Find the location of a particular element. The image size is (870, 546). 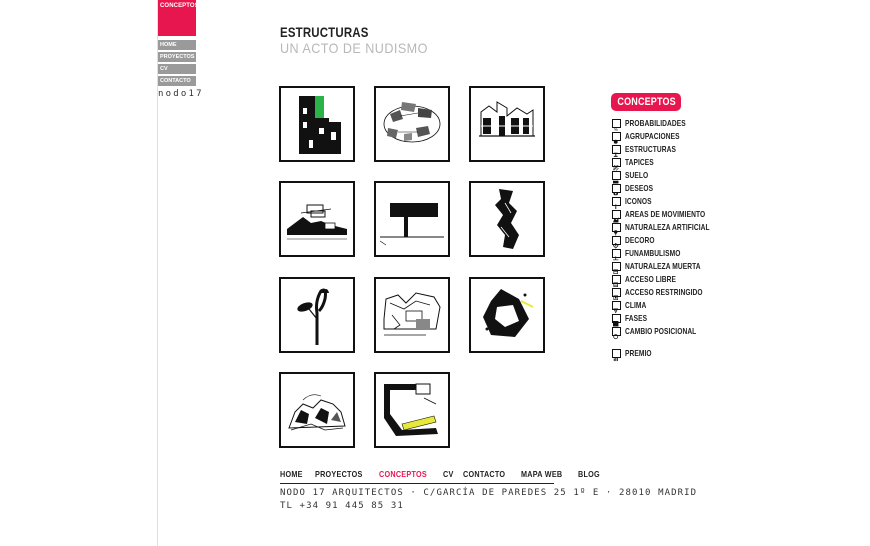

concept-item-suelo: SUELO is located at coordinates (633, 176).